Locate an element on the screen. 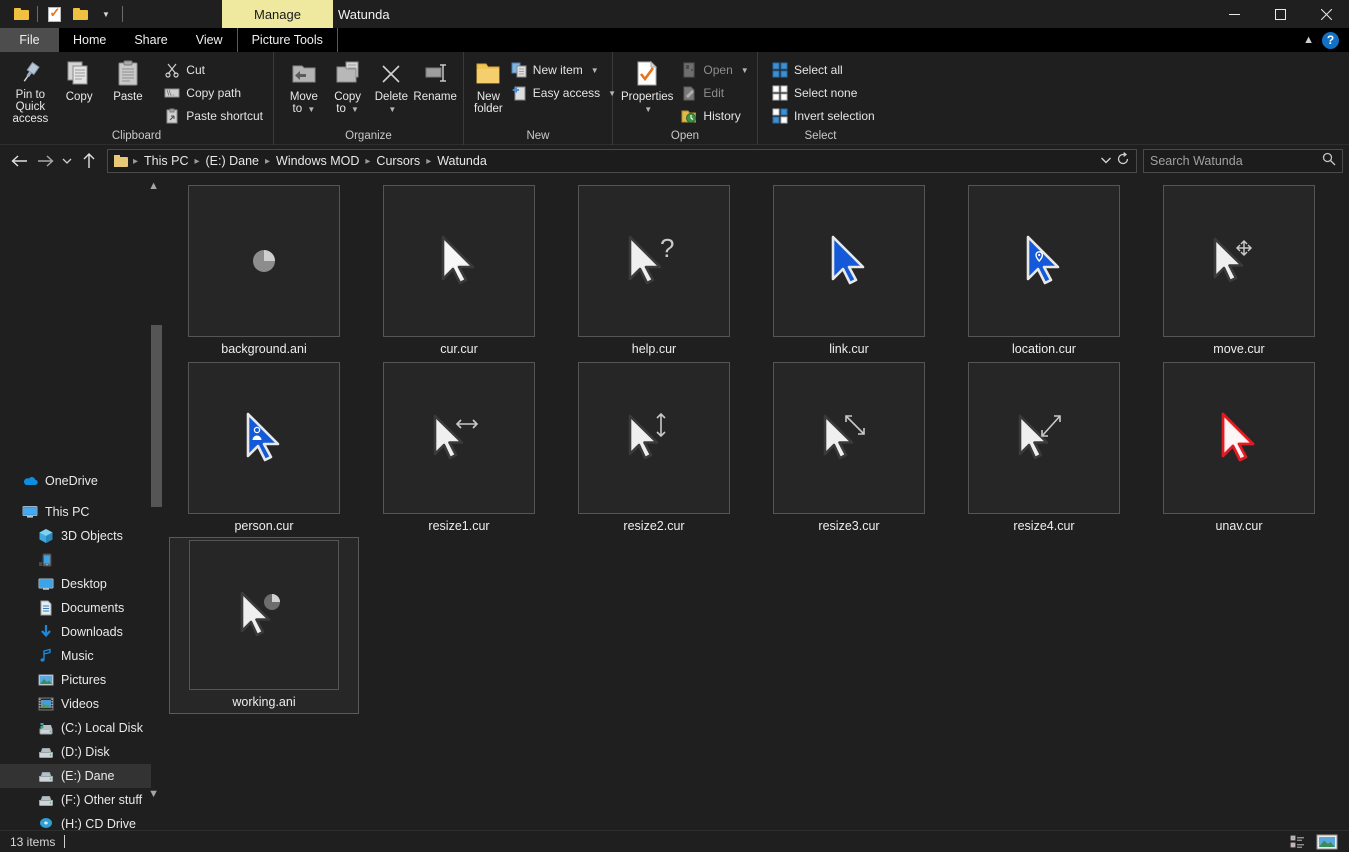  easy-access-button: Easy access ▼ is located at coordinates (563, 93).